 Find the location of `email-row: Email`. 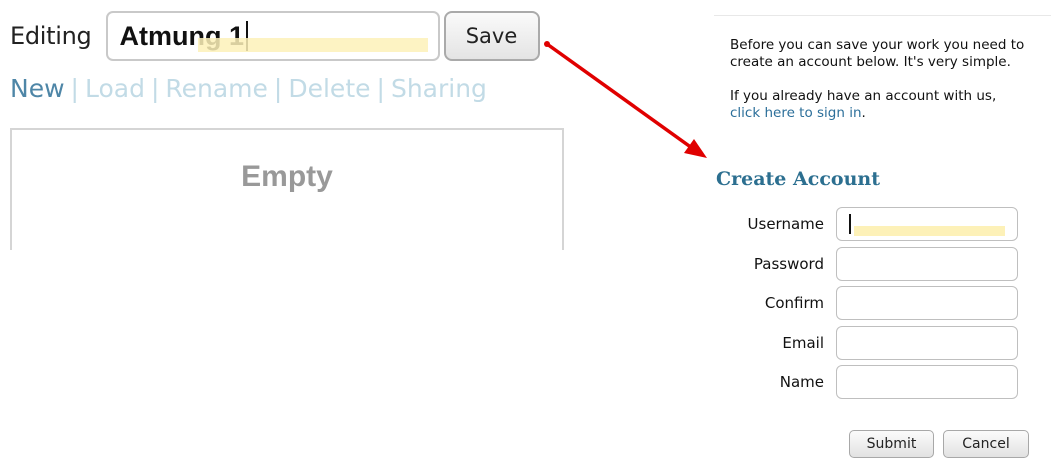

email-row: Email is located at coordinates (865, 343).